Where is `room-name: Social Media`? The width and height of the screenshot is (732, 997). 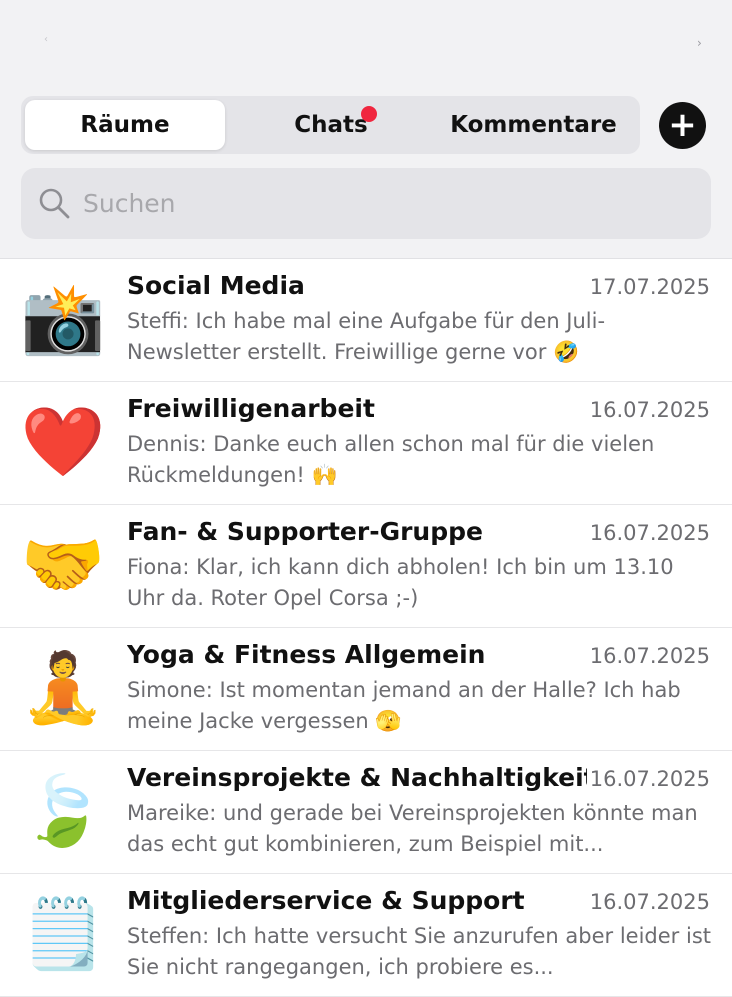 room-name: Social Media is located at coordinates (216, 285).